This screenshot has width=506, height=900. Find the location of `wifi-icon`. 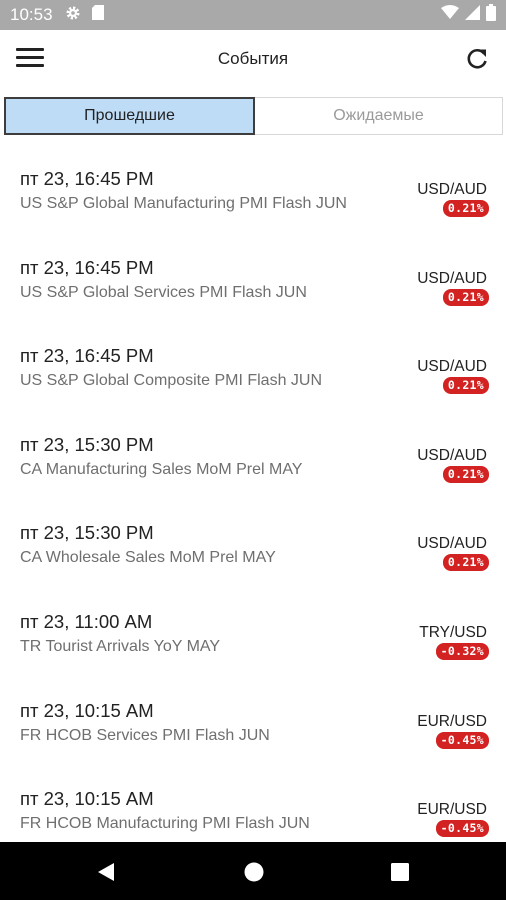

wifi-icon is located at coordinates (450, 15).